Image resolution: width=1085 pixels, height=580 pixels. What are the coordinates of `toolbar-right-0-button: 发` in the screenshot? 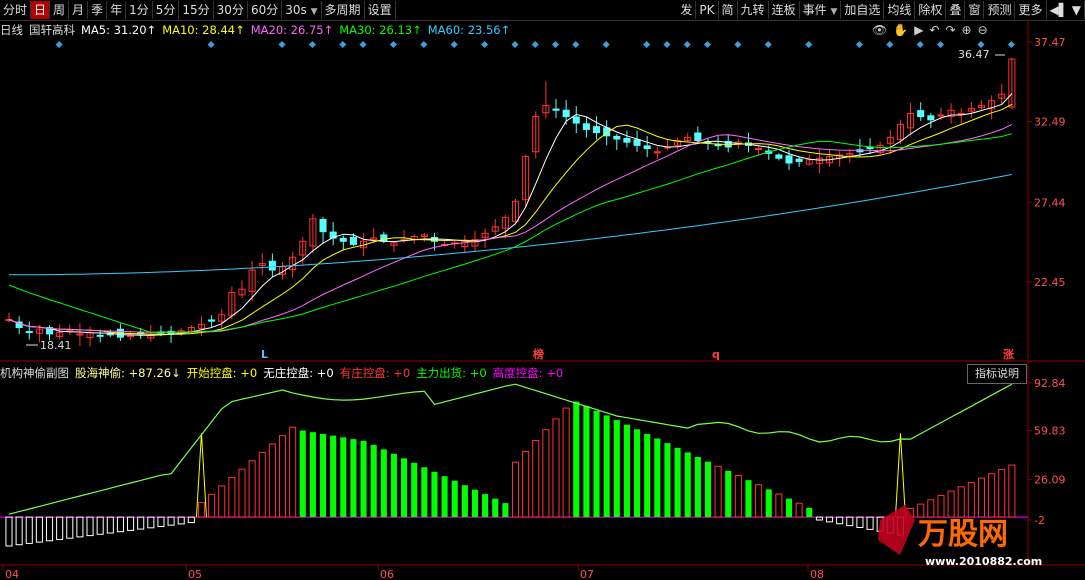 It's located at (687, 10).